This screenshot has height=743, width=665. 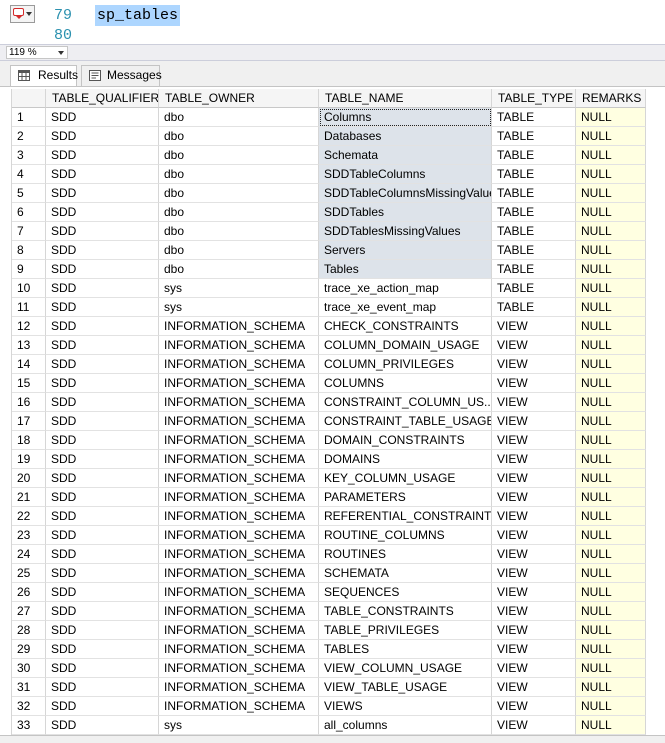 I want to click on row-number: 9, so click(x=29, y=269).